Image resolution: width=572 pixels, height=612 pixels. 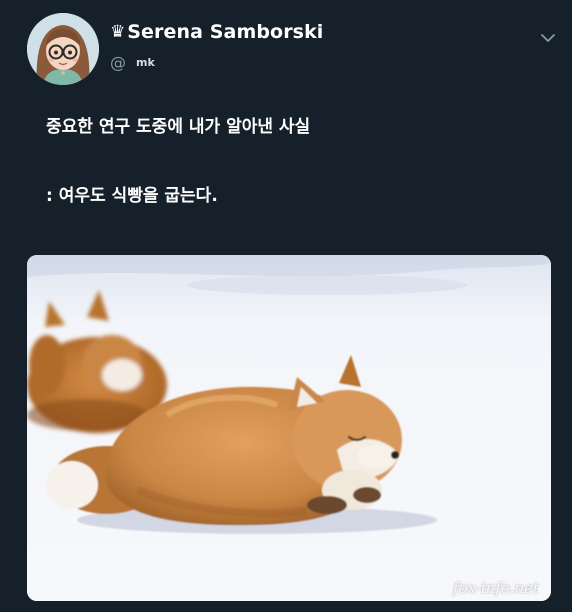 I want to click on tweet-text-line-2: : 여우도 식빵을 굽는다., so click(x=132, y=196).